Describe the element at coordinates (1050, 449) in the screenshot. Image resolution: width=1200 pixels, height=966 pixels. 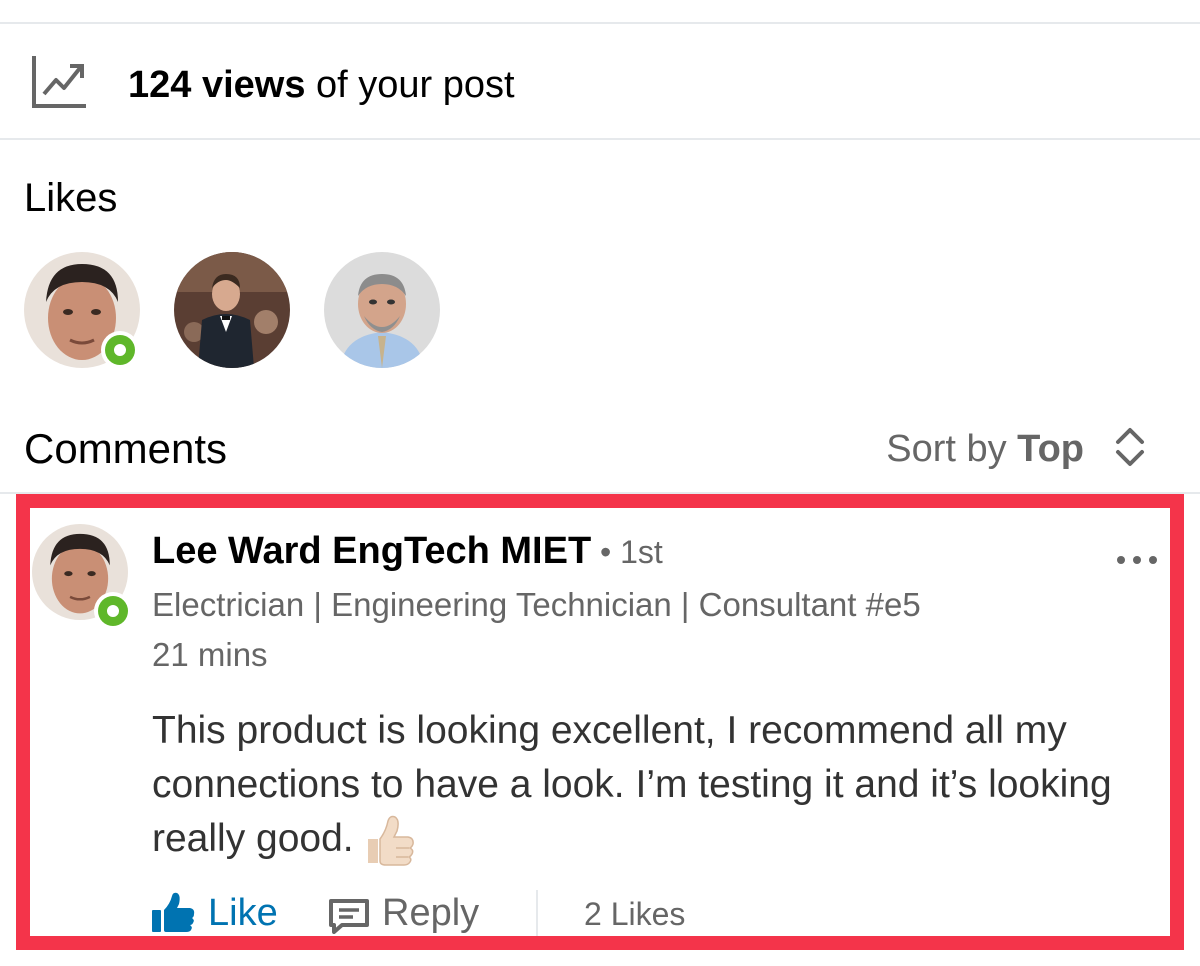
I see `sort-value: Top` at that location.